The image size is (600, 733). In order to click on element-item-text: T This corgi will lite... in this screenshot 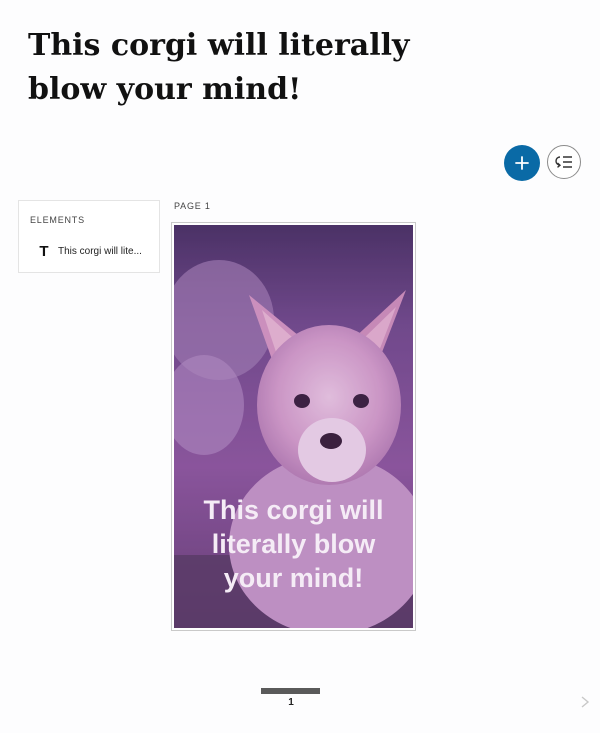, I will do `click(97, 251)`.